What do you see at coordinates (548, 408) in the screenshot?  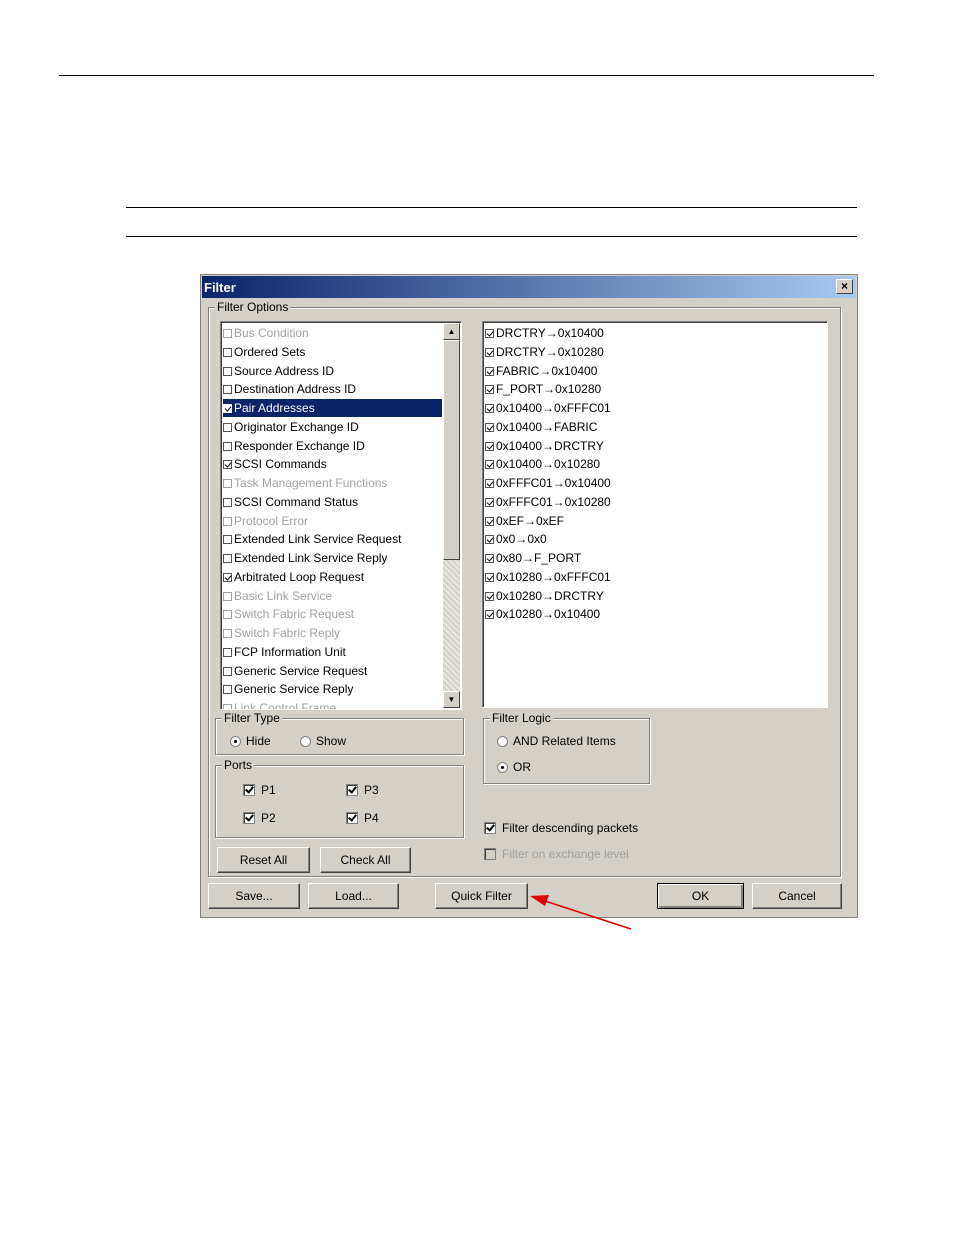 I see `pair-address-item: 0x10400→0xFFFC01` at bounding box center [548, 408].